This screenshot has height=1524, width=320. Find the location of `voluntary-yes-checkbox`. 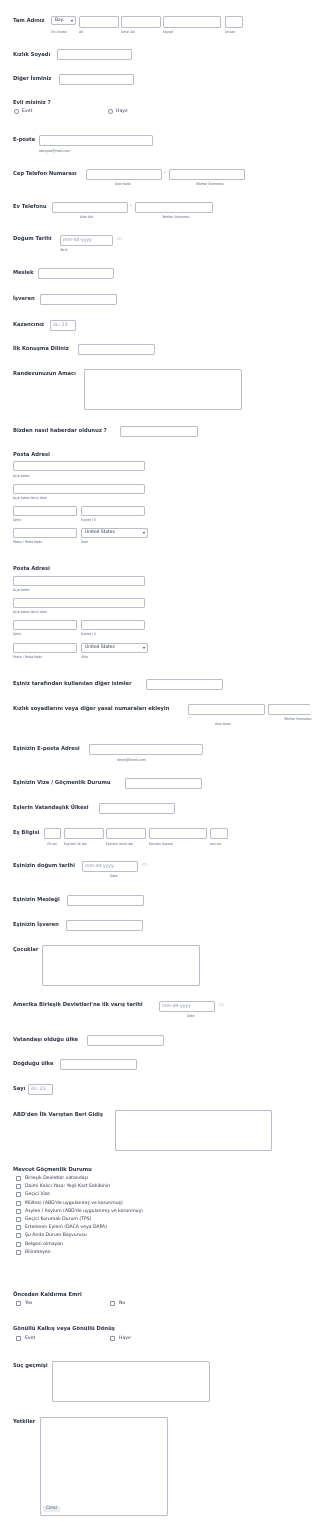

voluntary-yes-checkbox is located at coordinates (18, 1338).